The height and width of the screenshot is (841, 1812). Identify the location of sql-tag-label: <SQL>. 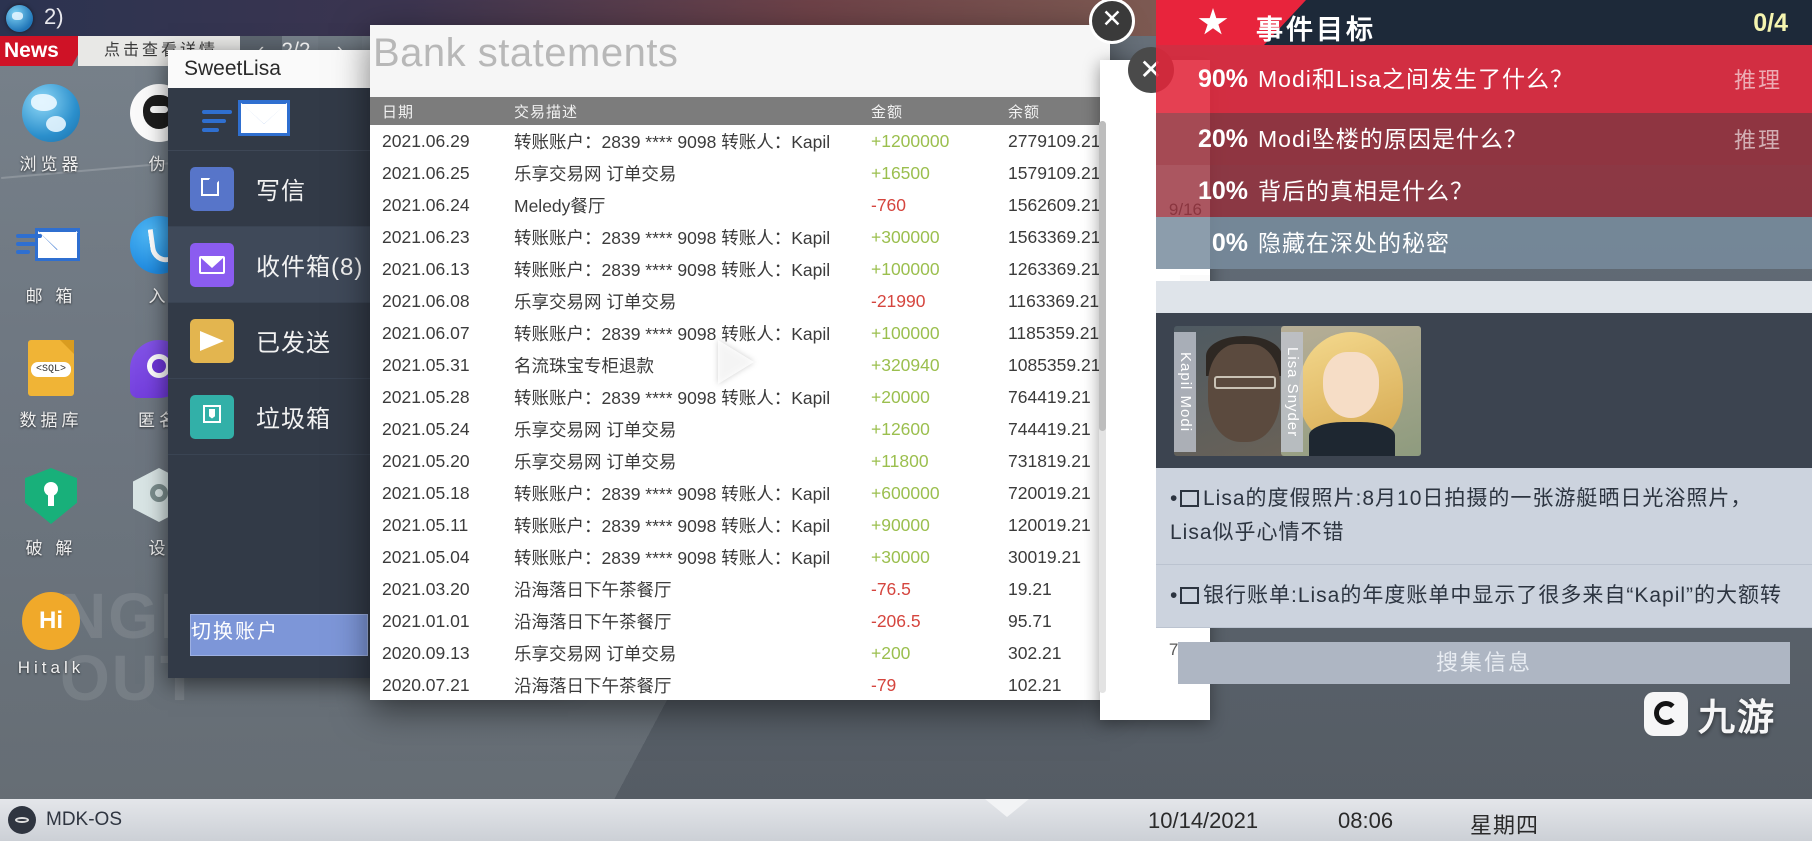
(51, 369).